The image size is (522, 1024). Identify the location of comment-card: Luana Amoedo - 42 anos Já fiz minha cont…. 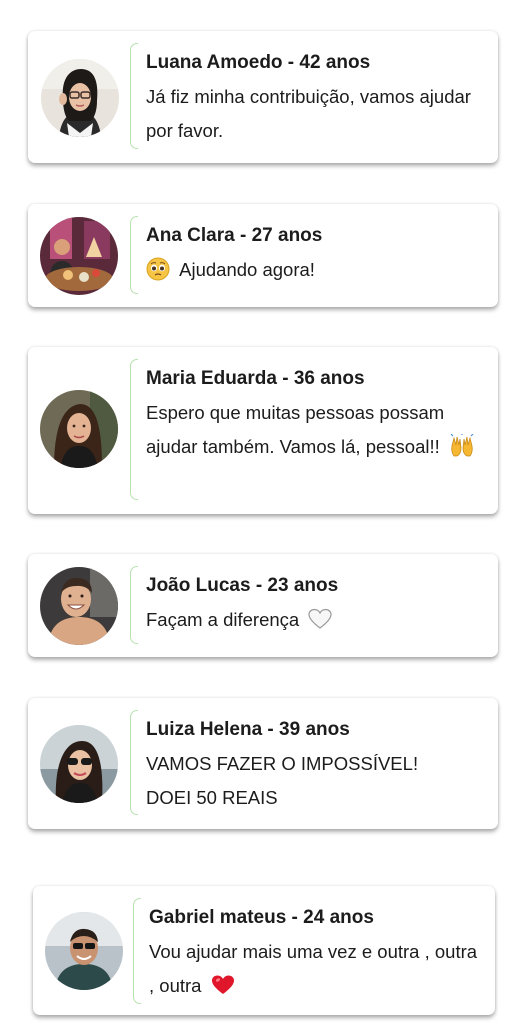
(263, 97).